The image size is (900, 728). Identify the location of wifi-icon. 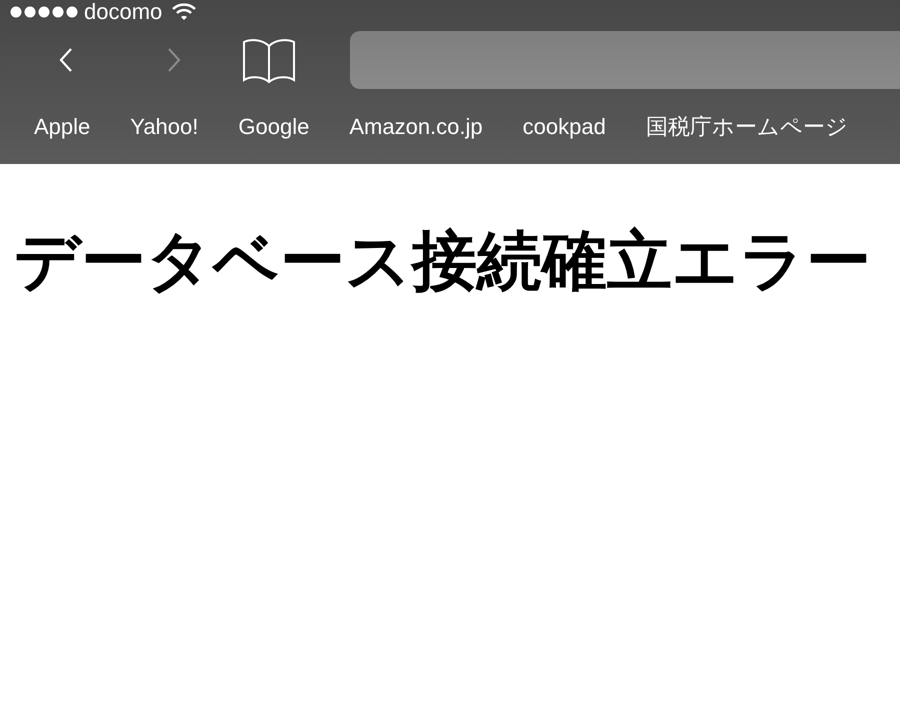
(184, 12).